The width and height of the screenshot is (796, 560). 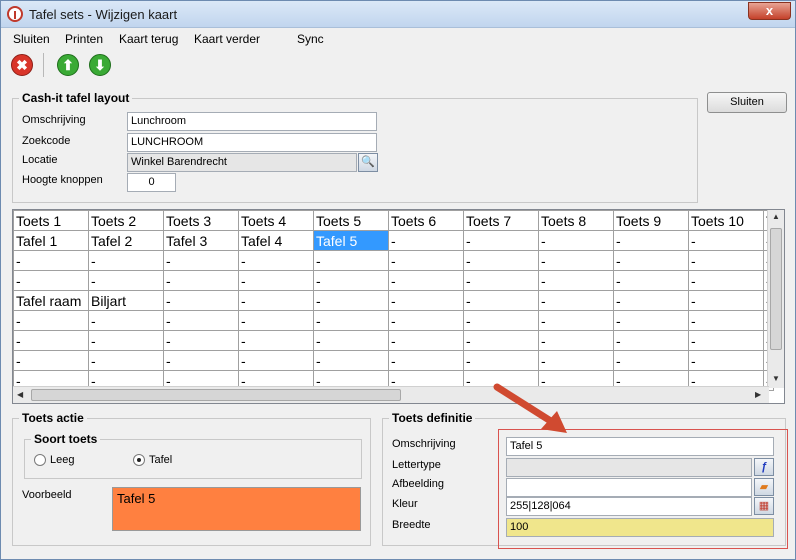 I want to click on close-icon: ✖, so click(x=22, y=65).